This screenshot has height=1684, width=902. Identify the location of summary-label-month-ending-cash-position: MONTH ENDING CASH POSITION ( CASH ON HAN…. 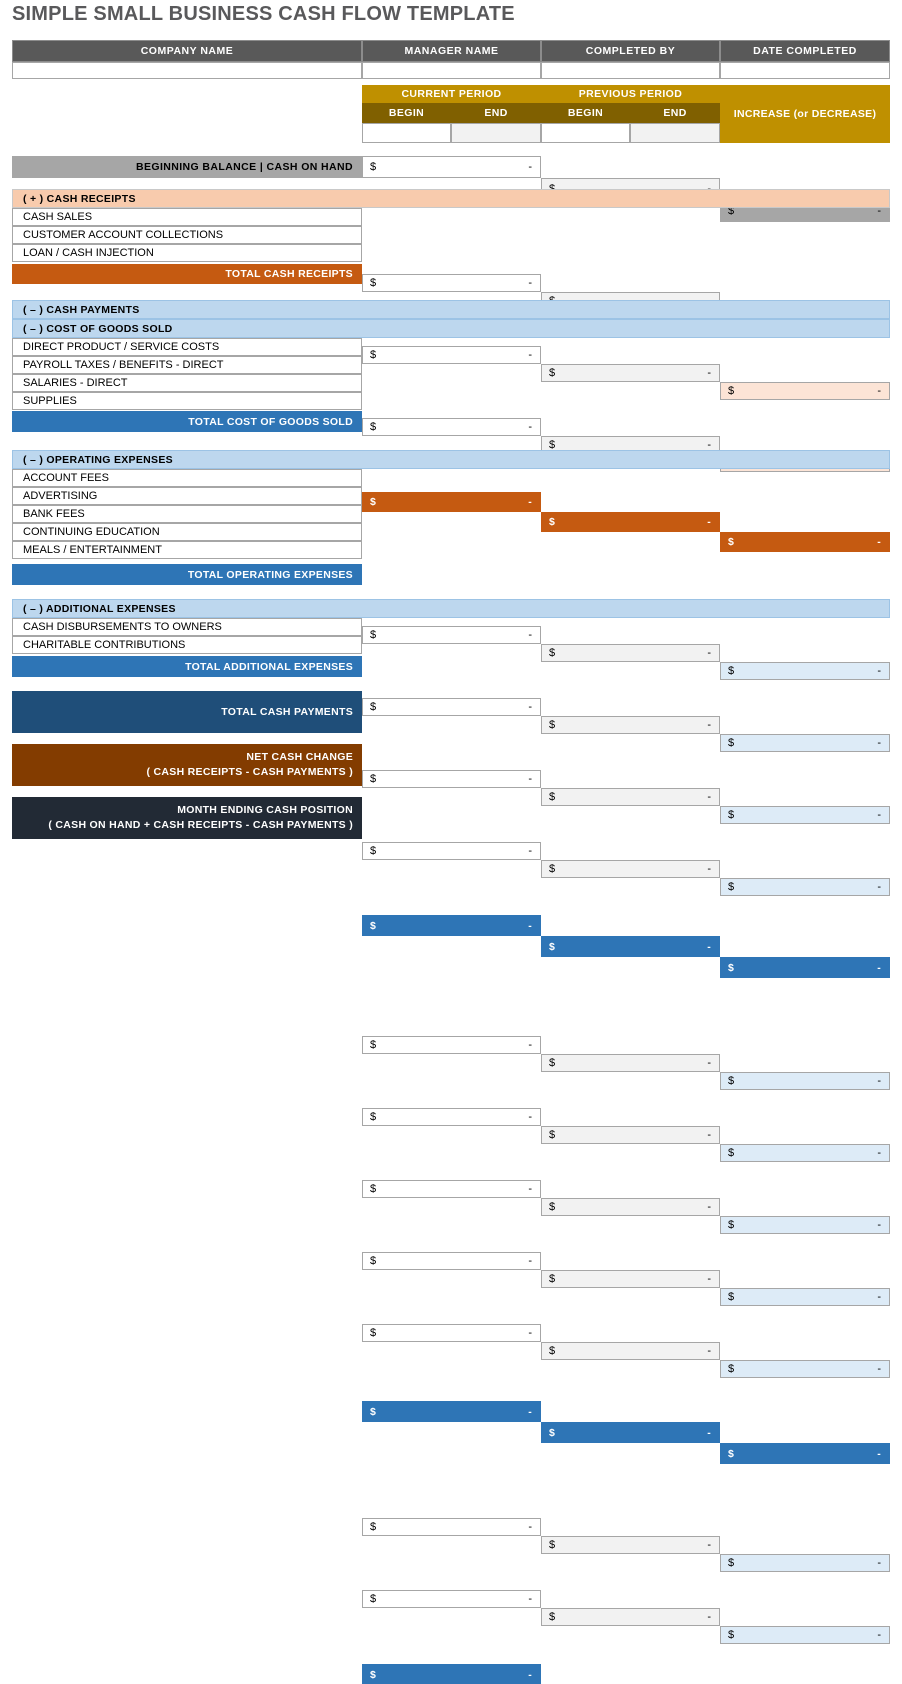
(187, 818).